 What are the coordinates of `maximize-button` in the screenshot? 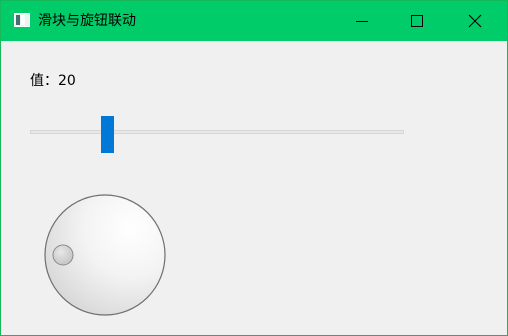 It's located at (417, 21).